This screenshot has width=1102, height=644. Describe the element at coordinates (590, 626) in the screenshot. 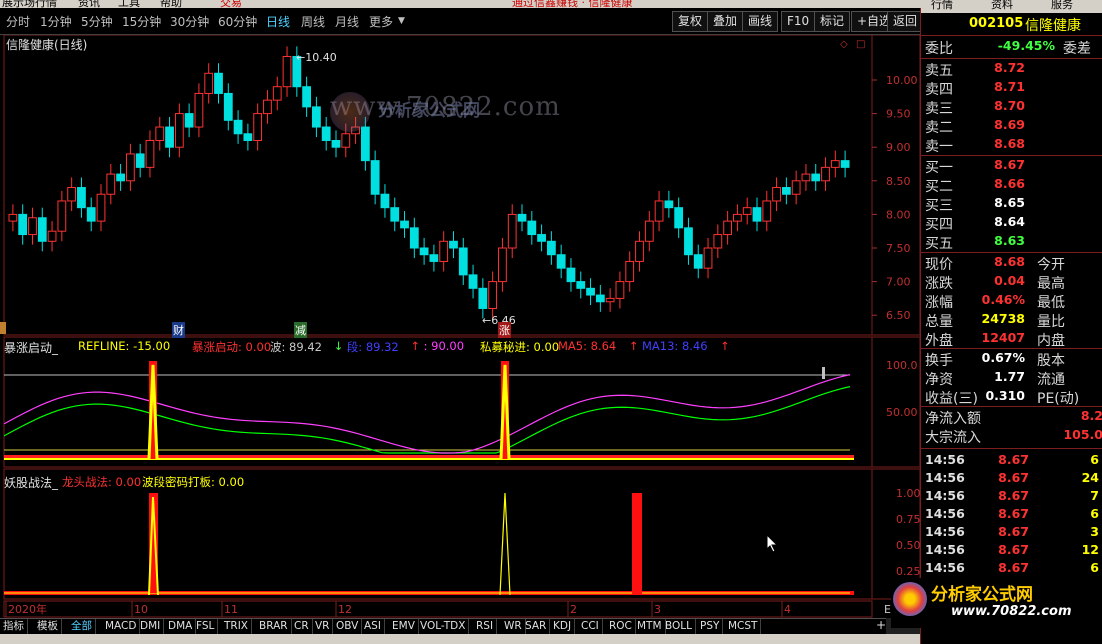

I see `tab-cci: CCI` at that location.